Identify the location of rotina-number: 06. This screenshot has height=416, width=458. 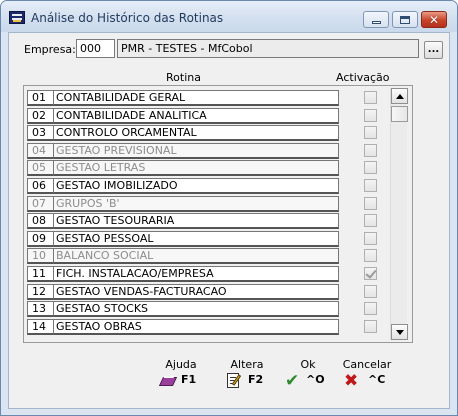
(40, 186).